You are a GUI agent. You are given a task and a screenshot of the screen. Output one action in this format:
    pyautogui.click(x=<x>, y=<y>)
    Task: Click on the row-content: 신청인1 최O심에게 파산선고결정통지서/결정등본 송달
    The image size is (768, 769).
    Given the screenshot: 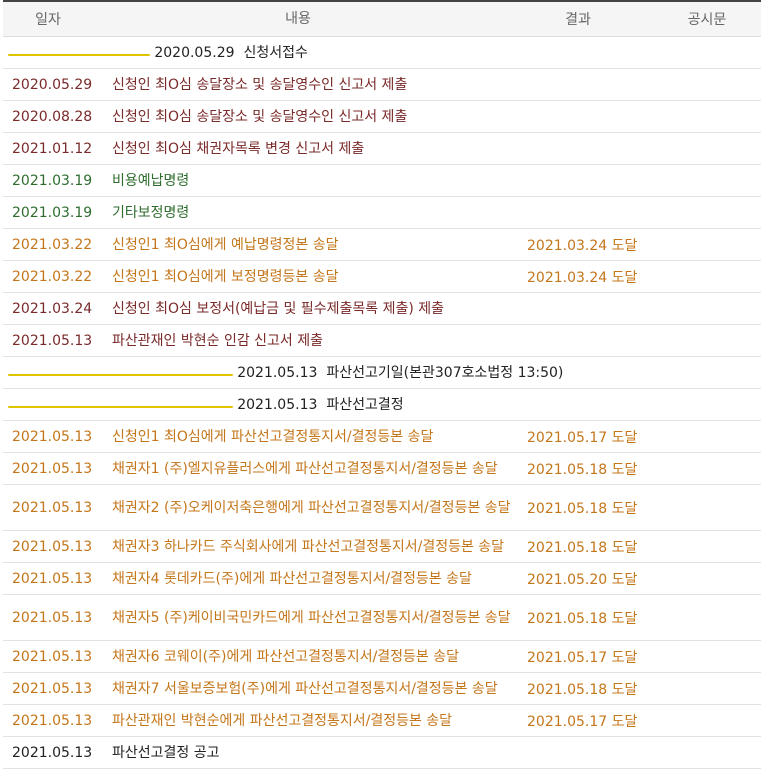 What is the action you would take?
    pyautogui.click(x=273, y=436)
    